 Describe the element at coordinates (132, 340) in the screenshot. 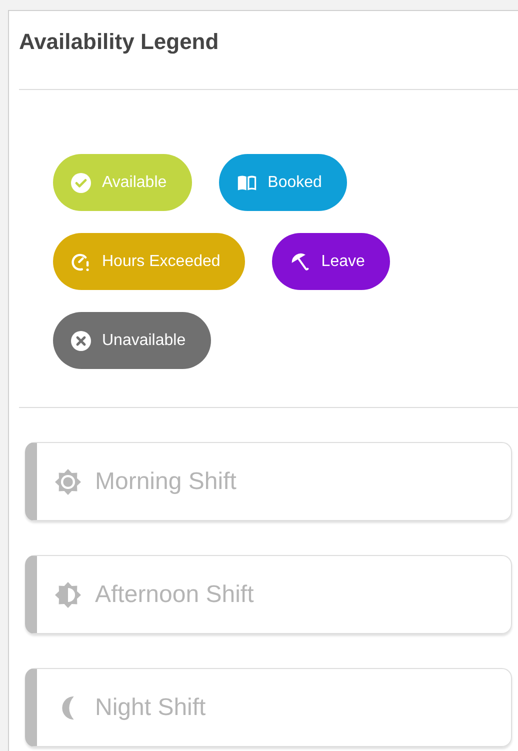

I see `status-badge: Unavailable` at that location.